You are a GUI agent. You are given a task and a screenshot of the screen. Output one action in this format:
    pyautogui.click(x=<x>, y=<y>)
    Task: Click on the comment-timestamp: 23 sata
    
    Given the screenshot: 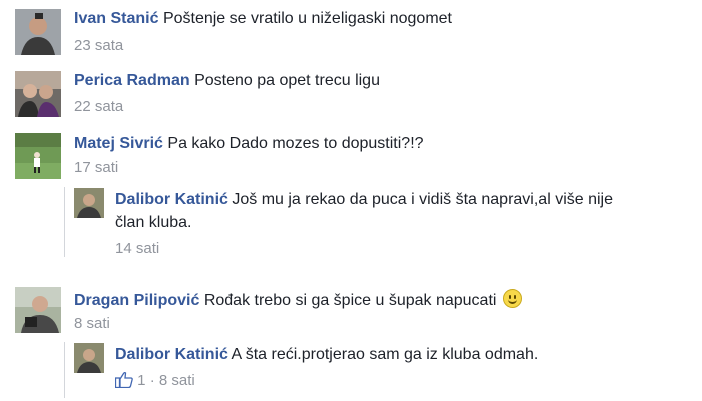 What is the action you would take?
    pyautogui.click(x=98, y=46)
    